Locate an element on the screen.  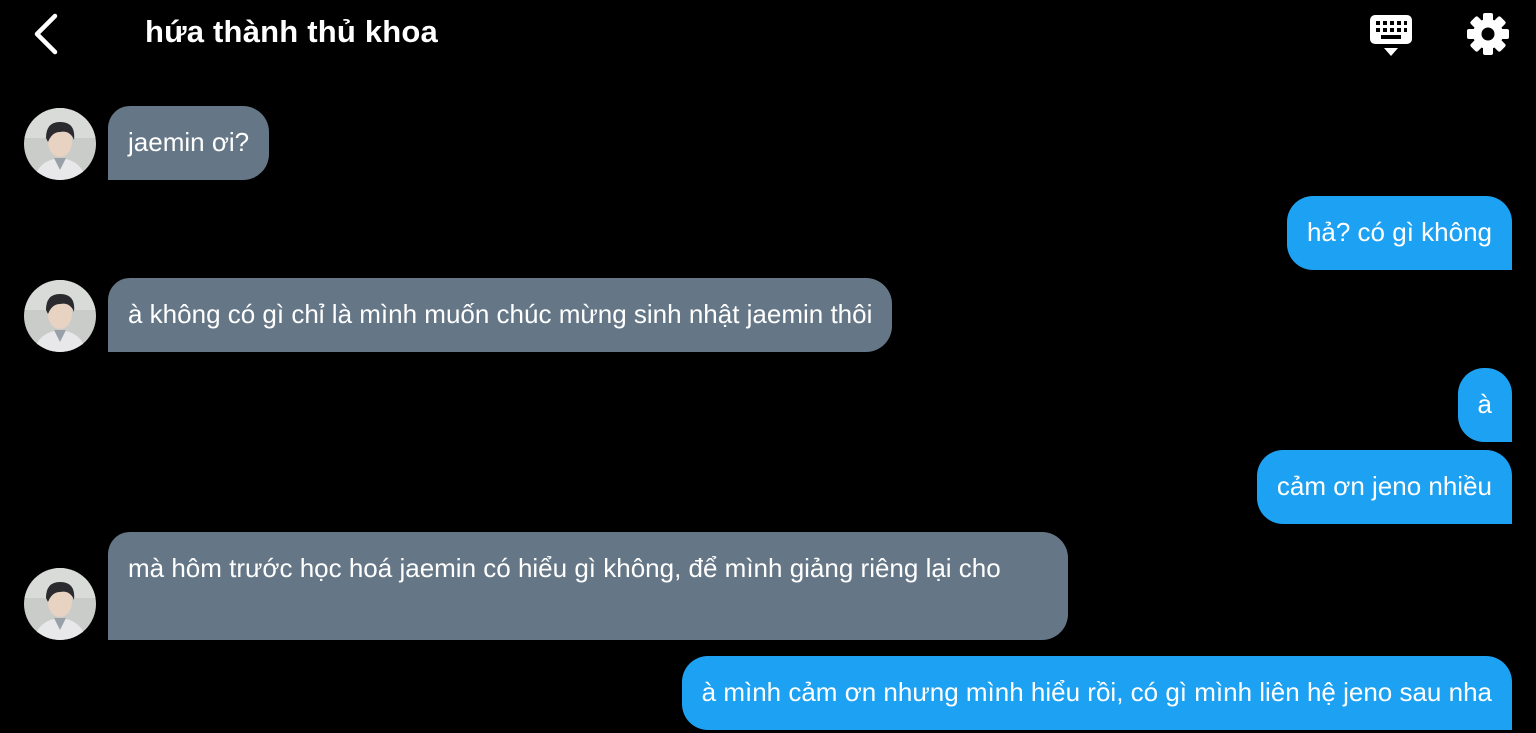
keyboard-icon is located at coordinates (1391, 35).